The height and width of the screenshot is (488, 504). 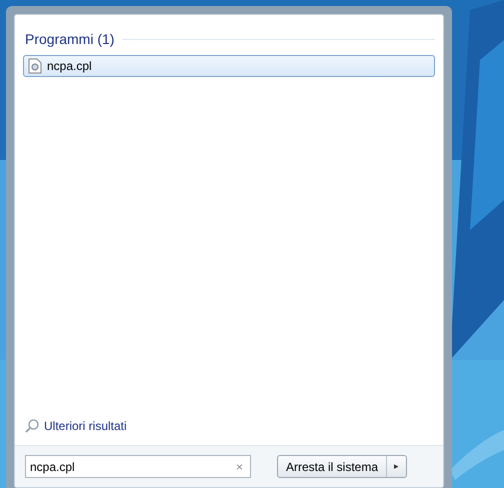 What do you see at coordinates (138, 466) in the screenshot?
I see `search-field: ncpa.cpl ×` at bounding box center [138, 466].